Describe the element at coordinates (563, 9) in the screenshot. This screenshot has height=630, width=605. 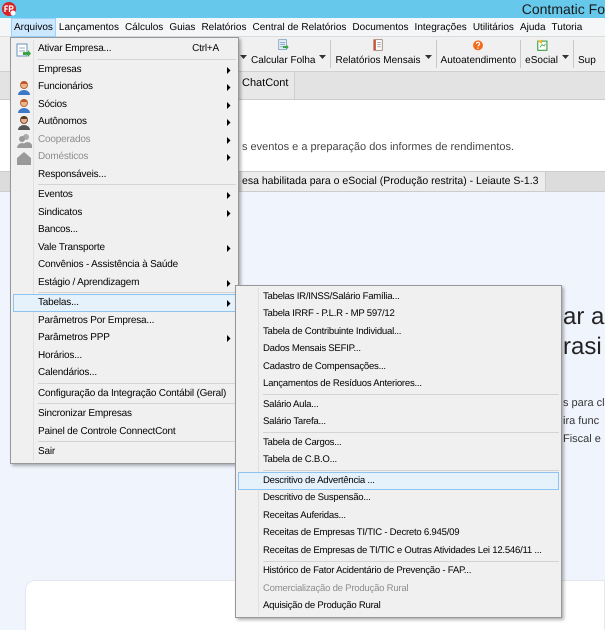
I see `window-title: Contmatic Fo` at that location.